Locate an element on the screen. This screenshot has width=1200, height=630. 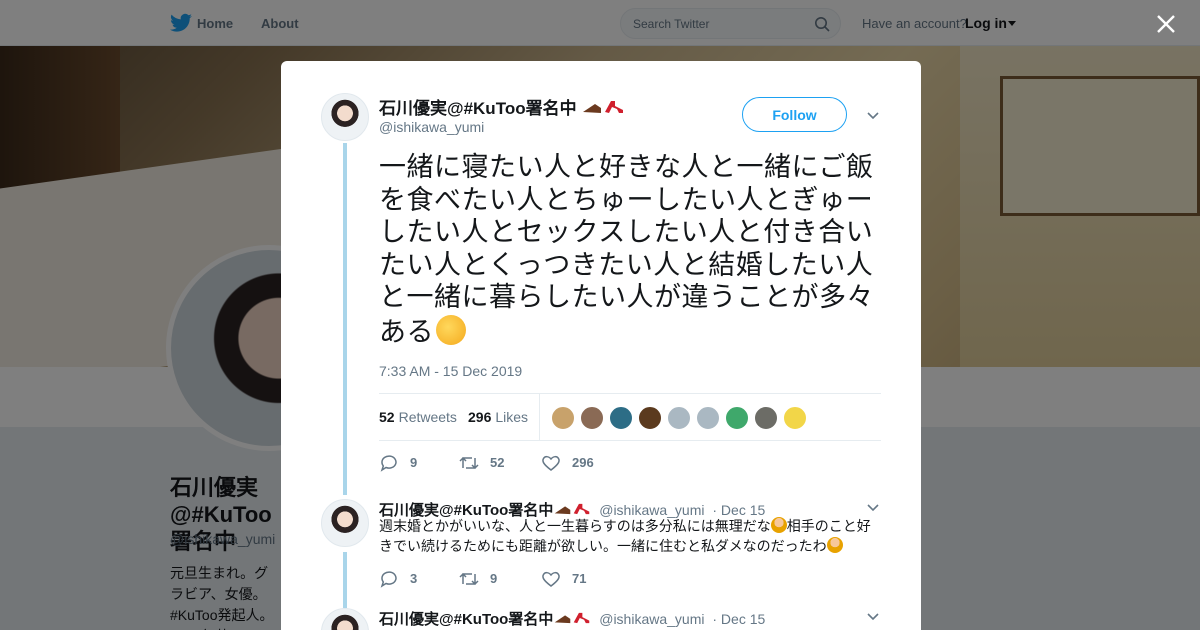
tweet-timestamp: 7:33 AM - 15 Dec 2019 is located at coordinates (450, 371).